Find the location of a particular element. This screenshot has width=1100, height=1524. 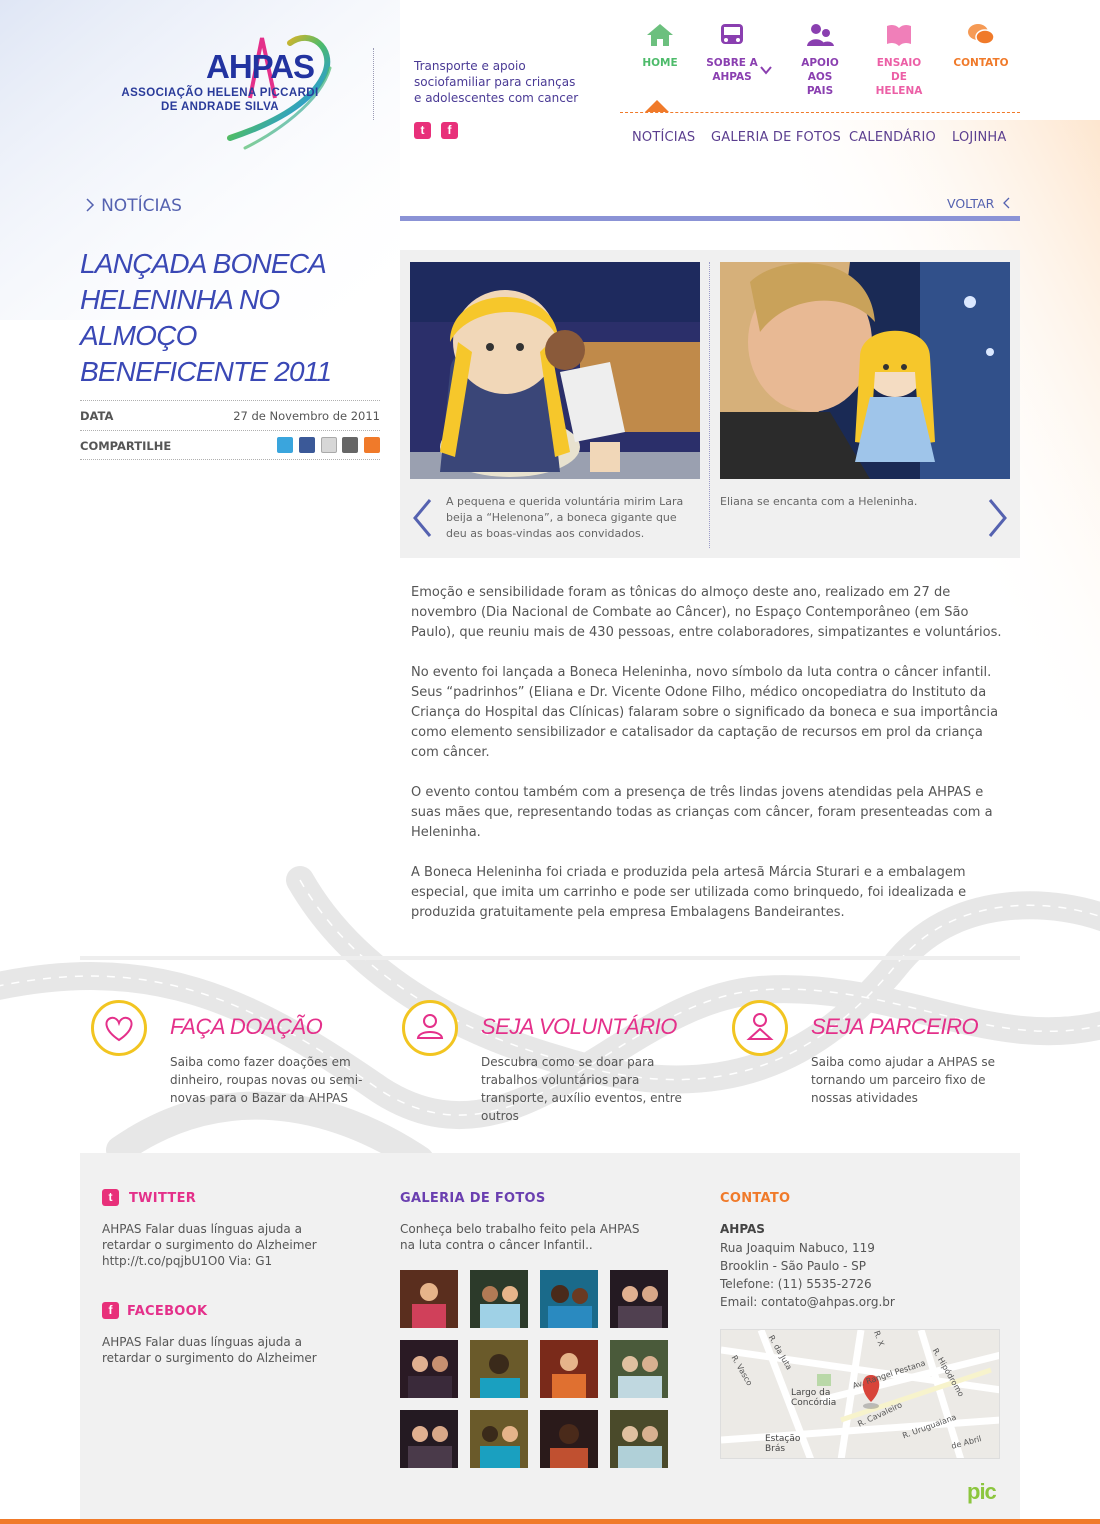

map-label: Largo da Concórdia is located at coordinates (814, 1398).